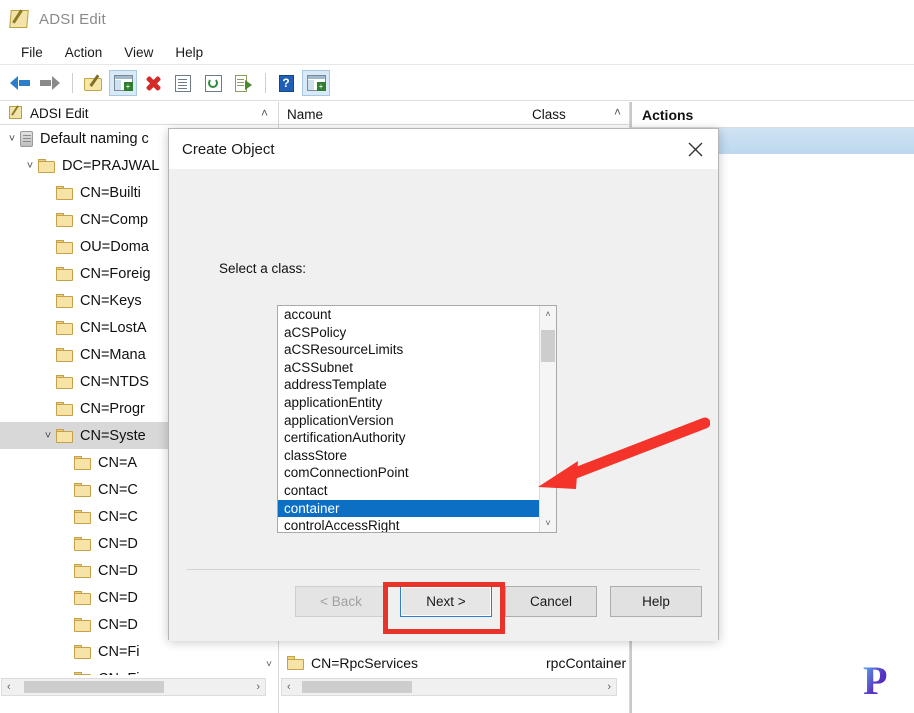 This screenshot has width=914, height=713. What do you see at coordinates (409, 385) in the screenshot?
I see `class-list-item: addressTemplate` at bounding box center [409, 385].